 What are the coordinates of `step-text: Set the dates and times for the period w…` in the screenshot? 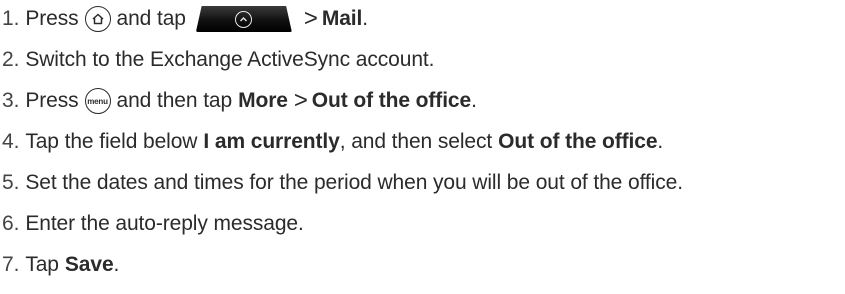 It's located at (354, 182).